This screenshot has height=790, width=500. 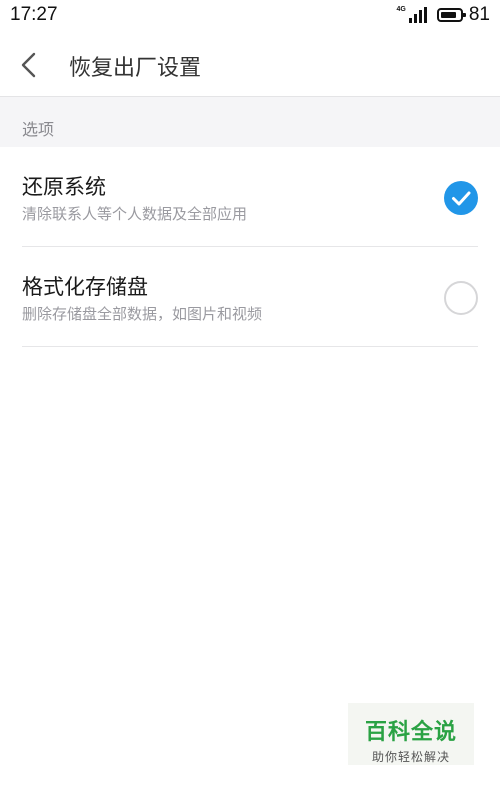 What do you see at coordinates (250, 197) in the screenshot?
I see `option-restore-system: 还原系统 清除联系人等个人数据及全部应用` at bounding box center [250, 197].